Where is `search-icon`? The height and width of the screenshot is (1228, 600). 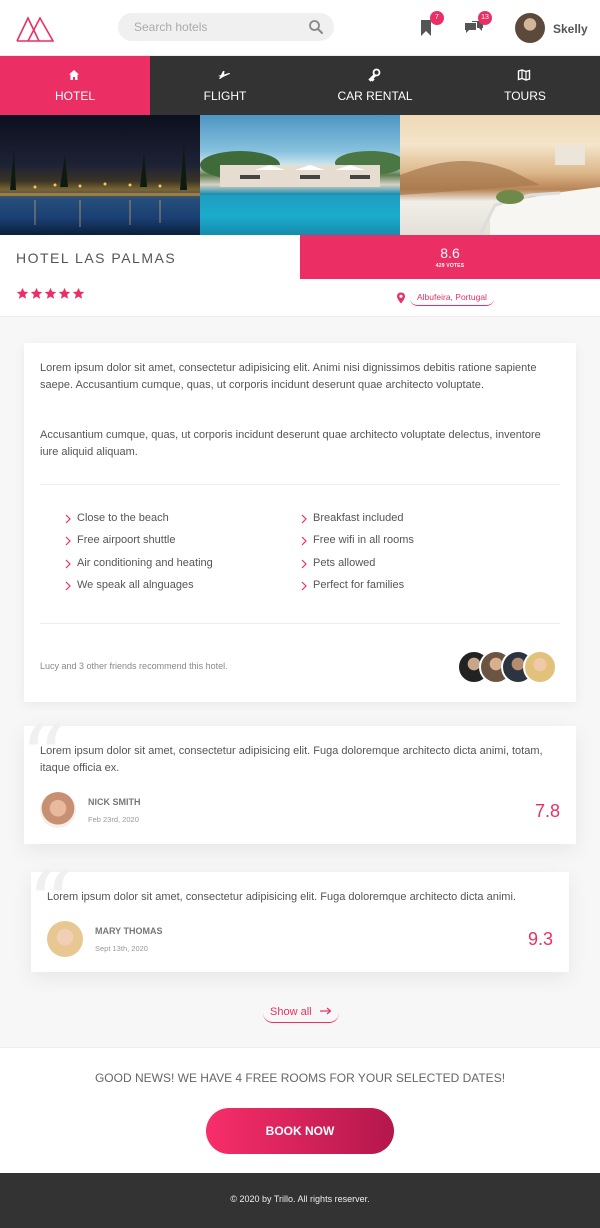
search-icon is located at coordinates (316, 27).